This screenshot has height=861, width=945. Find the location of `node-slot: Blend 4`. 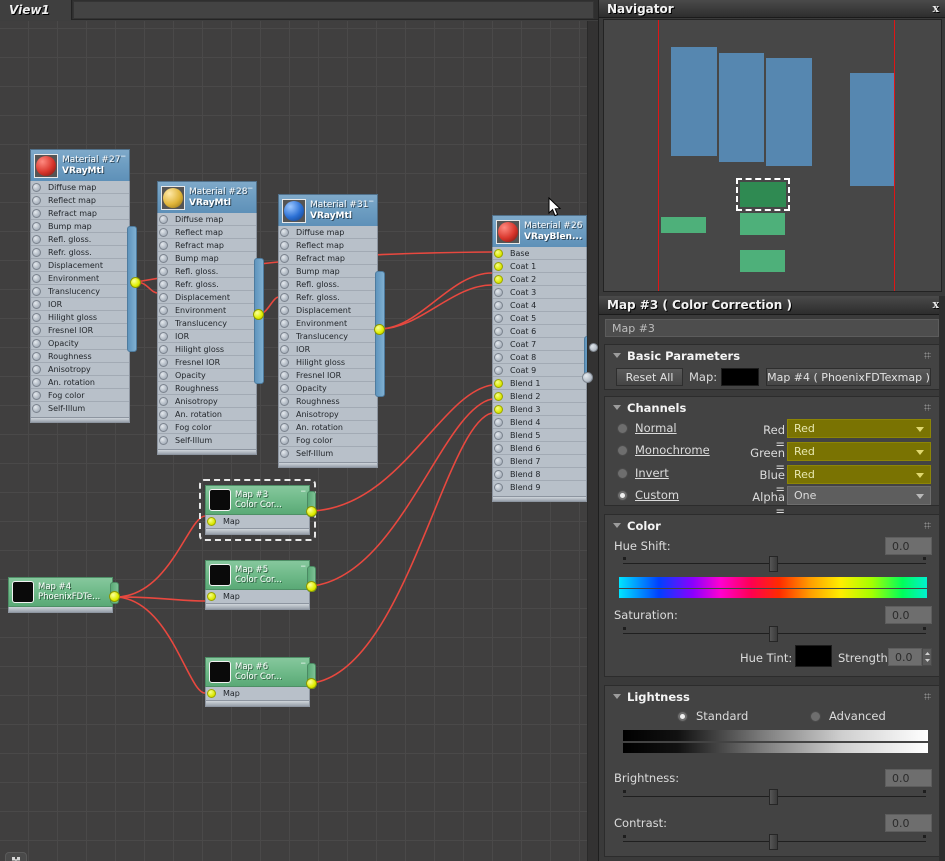

node-slot: Blend 4 is located at coordinates (539, 422).